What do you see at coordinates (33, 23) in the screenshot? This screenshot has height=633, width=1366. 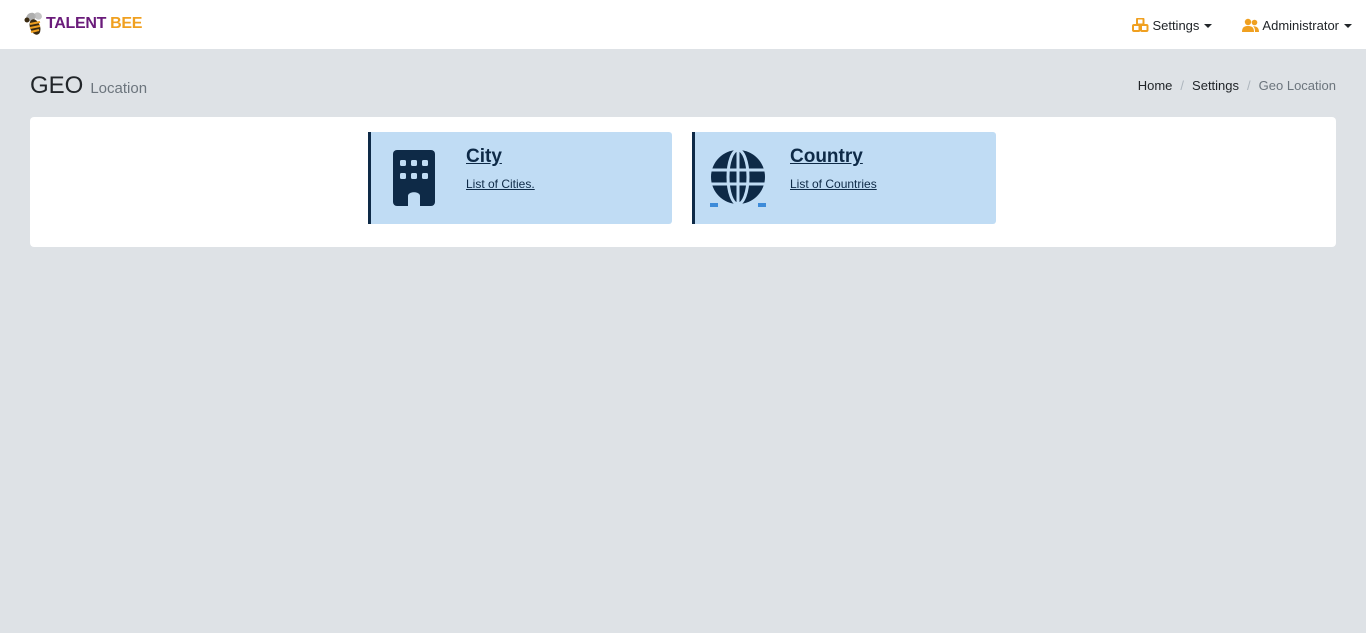 I see `bee-logo-icon` at bounding box center [33, 23].